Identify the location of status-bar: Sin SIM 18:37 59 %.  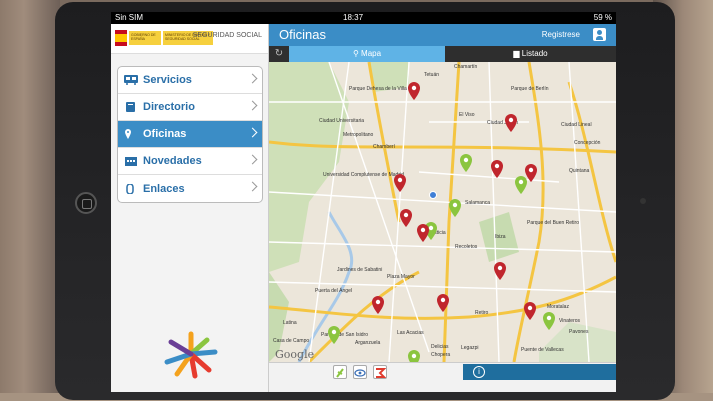
(363, 18).